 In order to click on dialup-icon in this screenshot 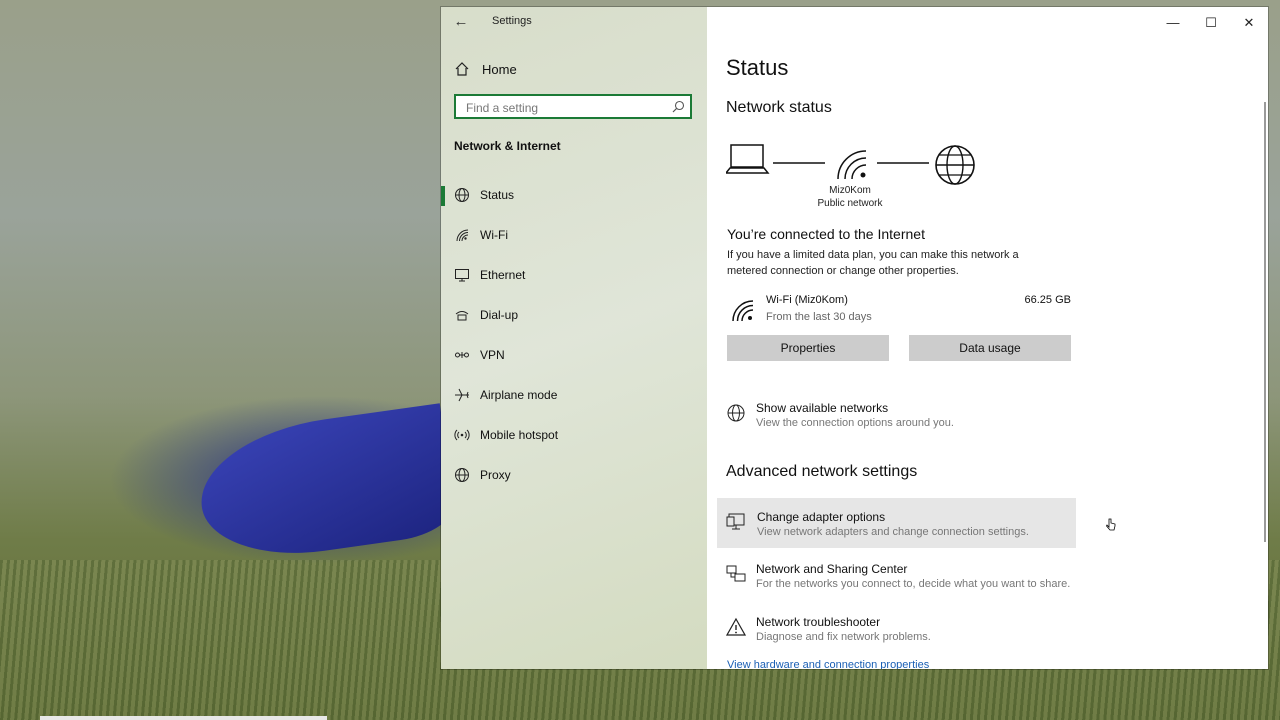, I will do `click(462, 316)`.